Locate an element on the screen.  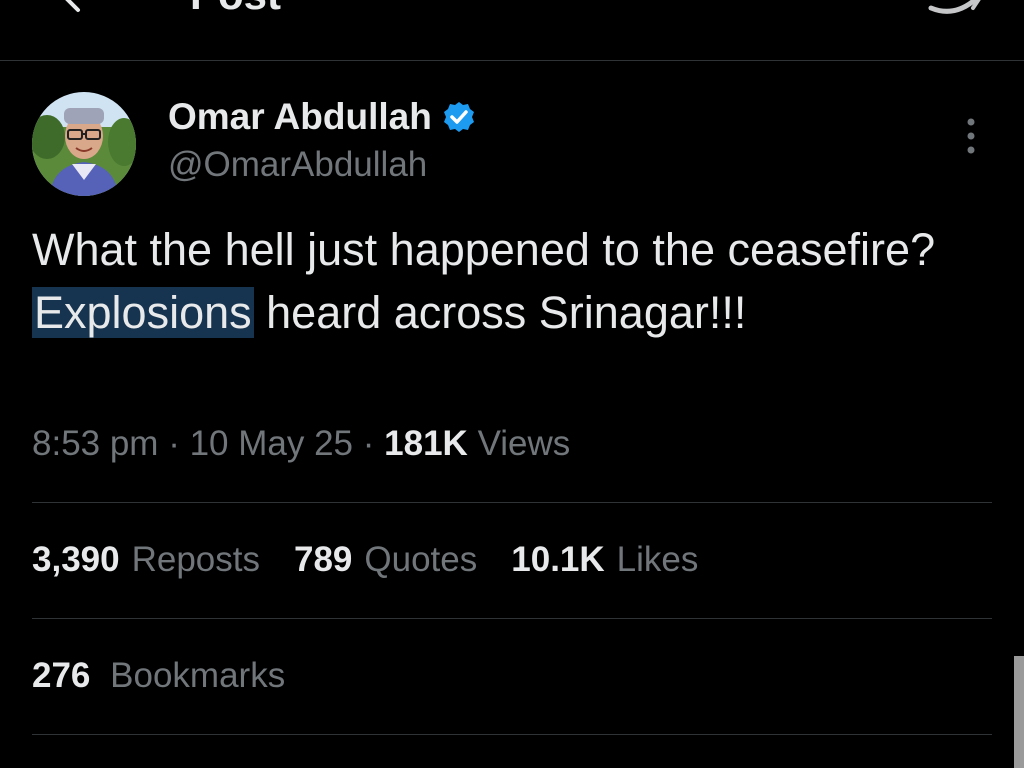
likes-stat: 10.1K Likes is located at coordinates (604, 560).